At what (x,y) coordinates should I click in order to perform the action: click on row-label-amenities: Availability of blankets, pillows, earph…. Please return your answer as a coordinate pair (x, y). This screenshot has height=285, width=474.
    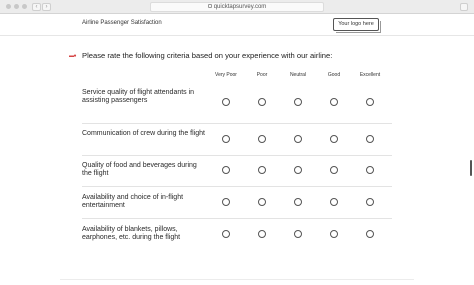
    Looking at the image, I should click on (131, 234).